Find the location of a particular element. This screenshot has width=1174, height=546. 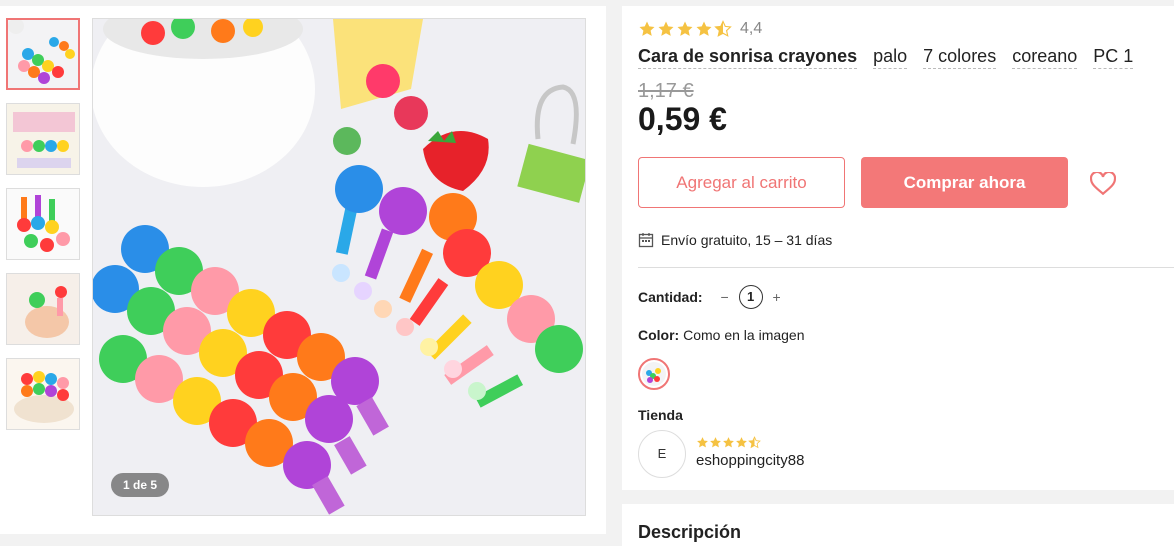

title-part: coreano is located at coordinates (1045, 57).